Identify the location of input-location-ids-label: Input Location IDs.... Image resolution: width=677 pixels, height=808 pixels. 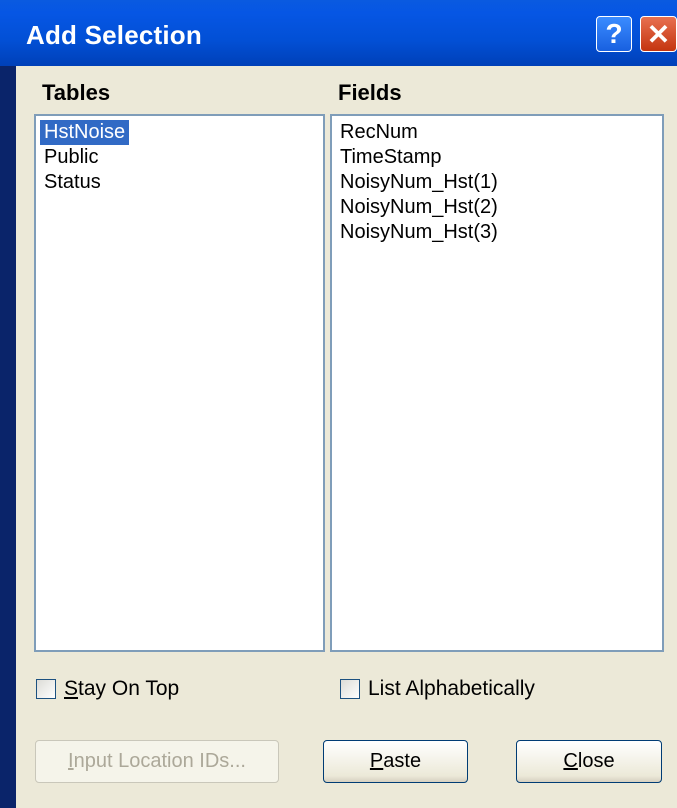
(157, 761).